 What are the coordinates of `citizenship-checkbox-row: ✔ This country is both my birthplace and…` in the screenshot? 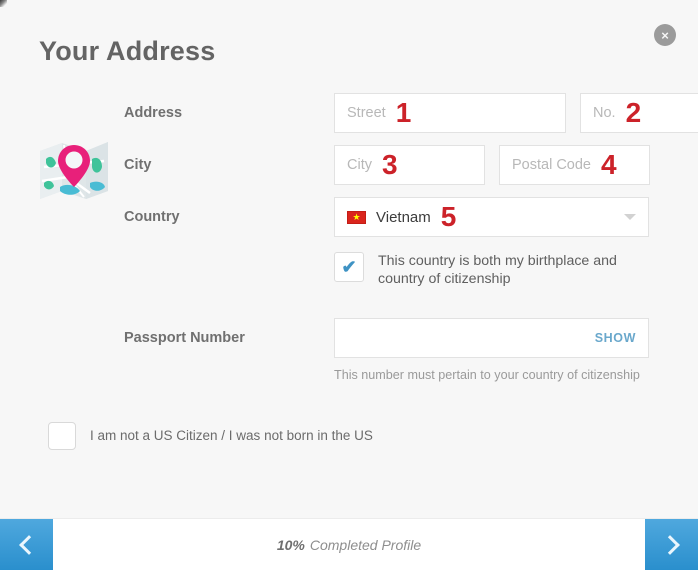 It's located at (516, 270).